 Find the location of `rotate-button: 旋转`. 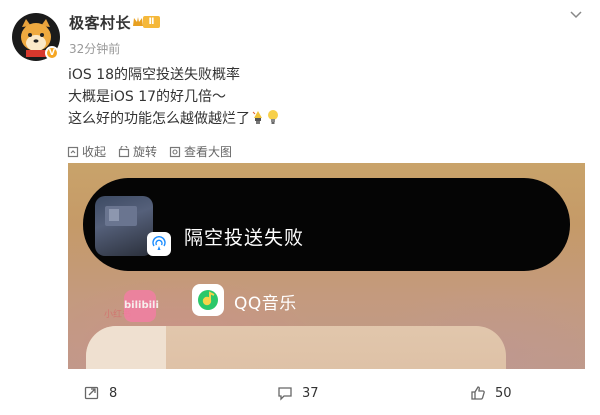

rotate-button: 旋转 is located at coordinates (137, 151).